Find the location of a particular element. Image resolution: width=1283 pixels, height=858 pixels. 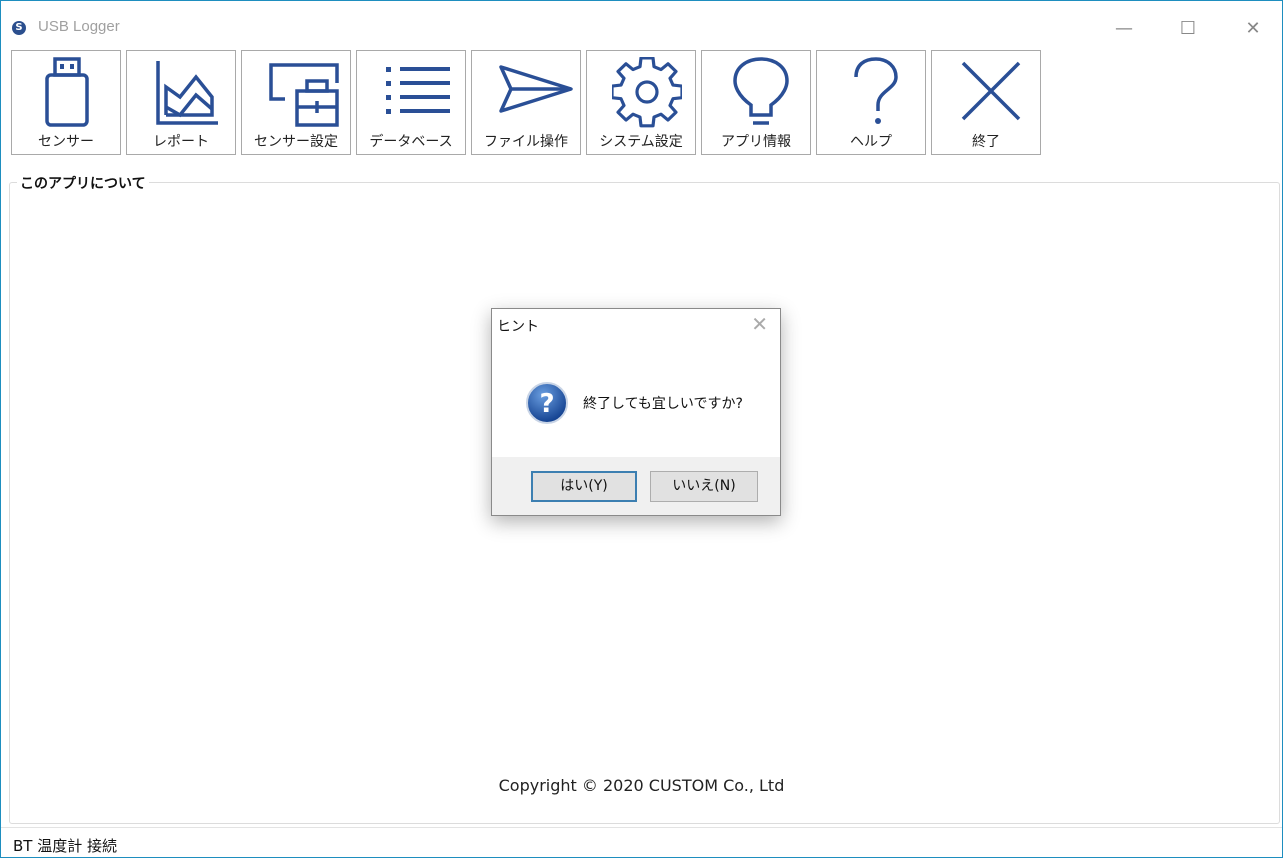

database-button-label: データベース is located at coordinates (411, 142).